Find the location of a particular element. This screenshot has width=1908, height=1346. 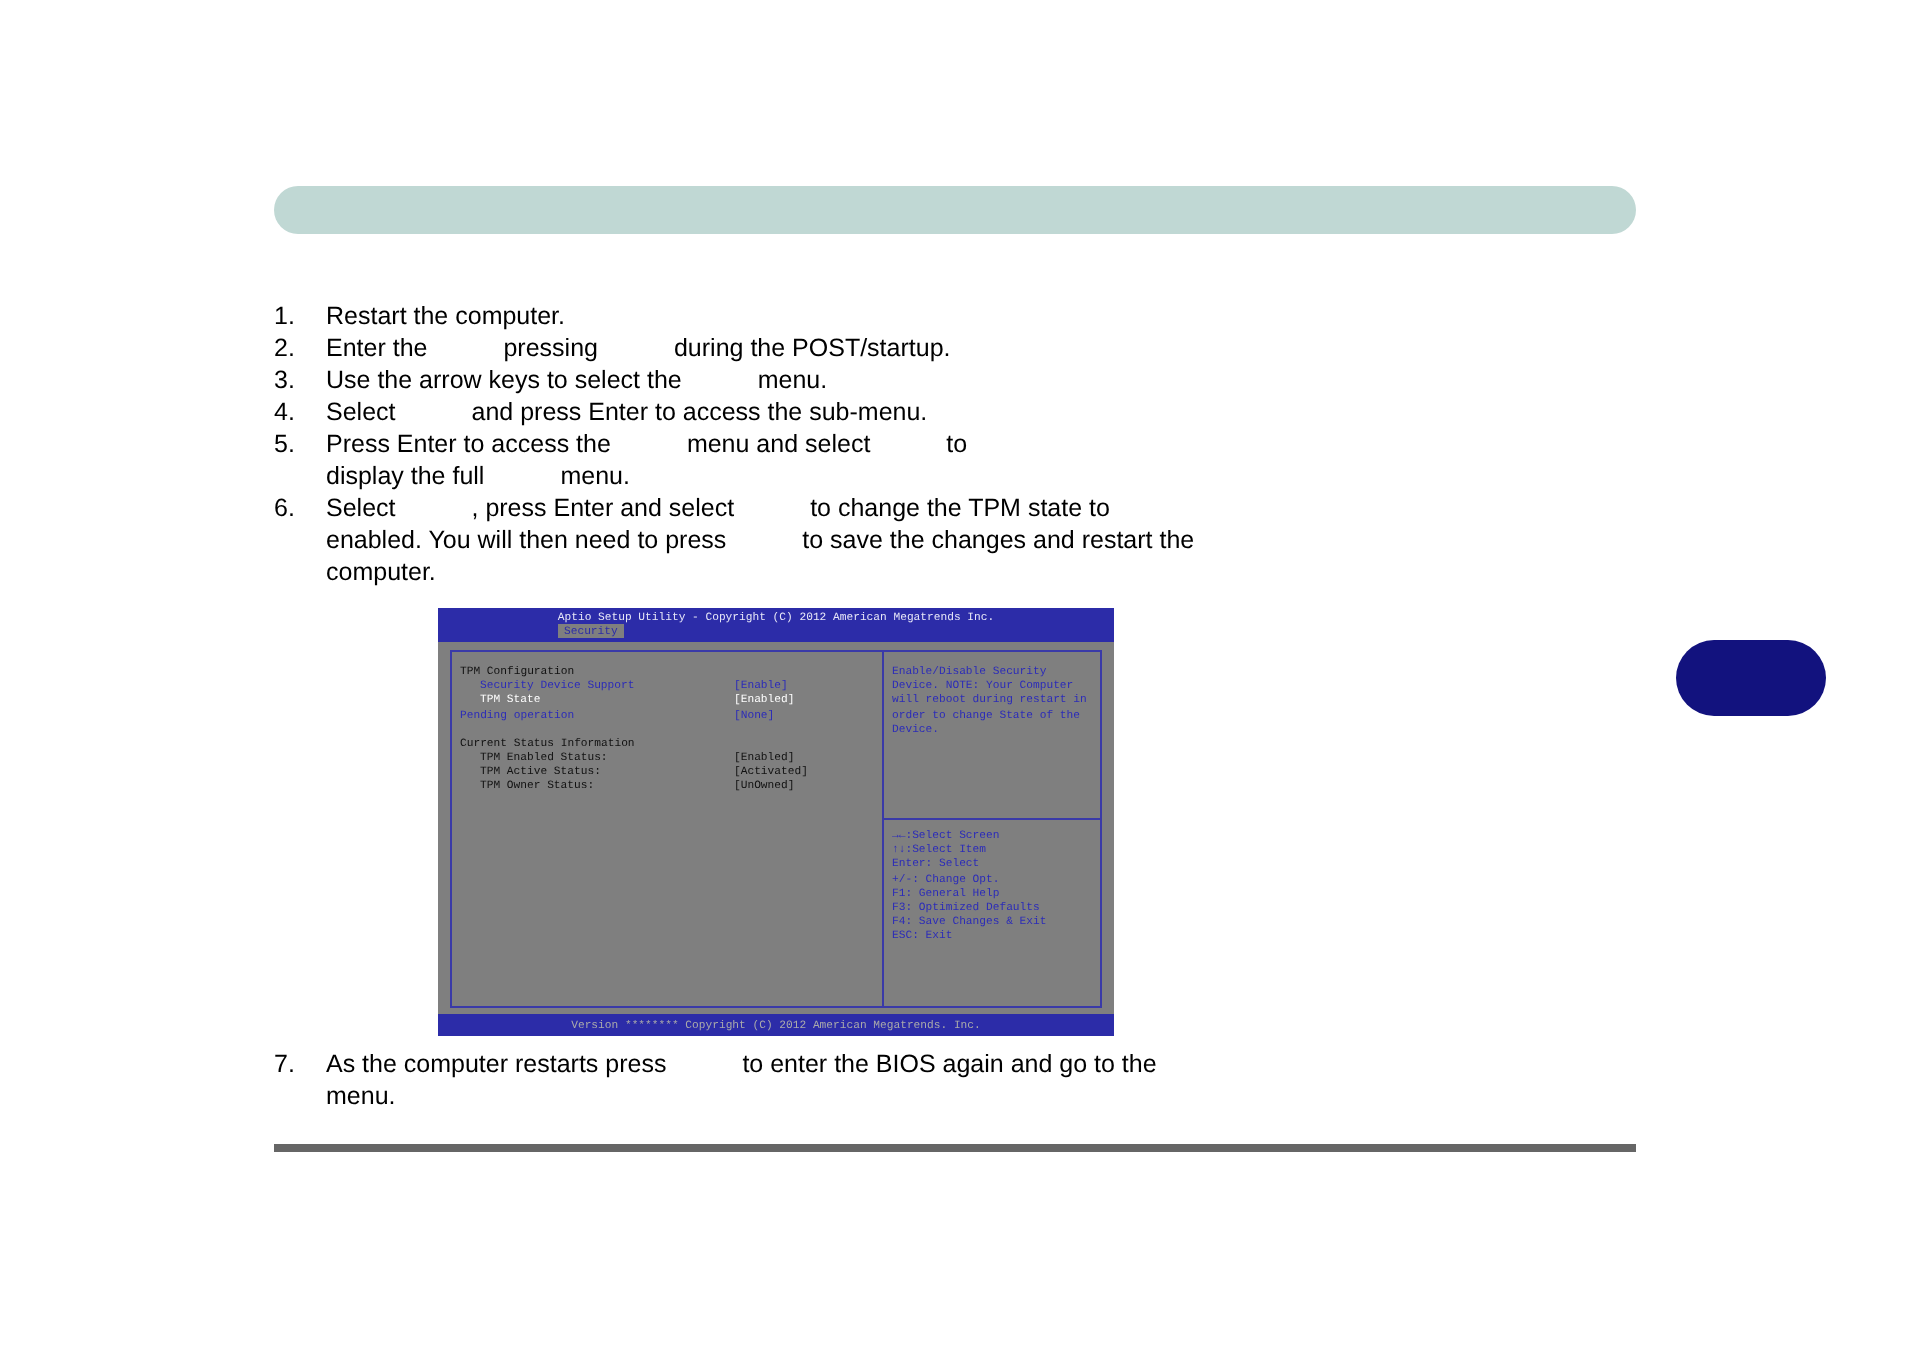

step-text: pressing is located at coordinates (550, 348).